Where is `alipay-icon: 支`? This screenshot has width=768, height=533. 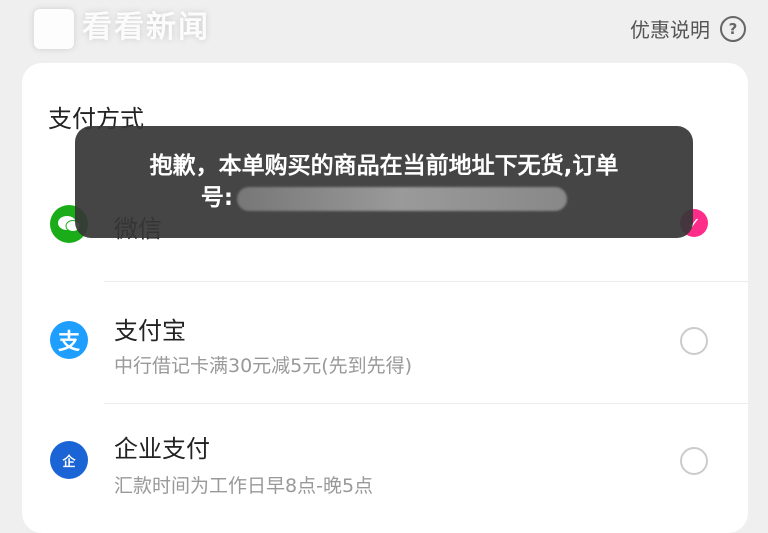 alipay-icon: 支 is located at coordinates (69, 340).